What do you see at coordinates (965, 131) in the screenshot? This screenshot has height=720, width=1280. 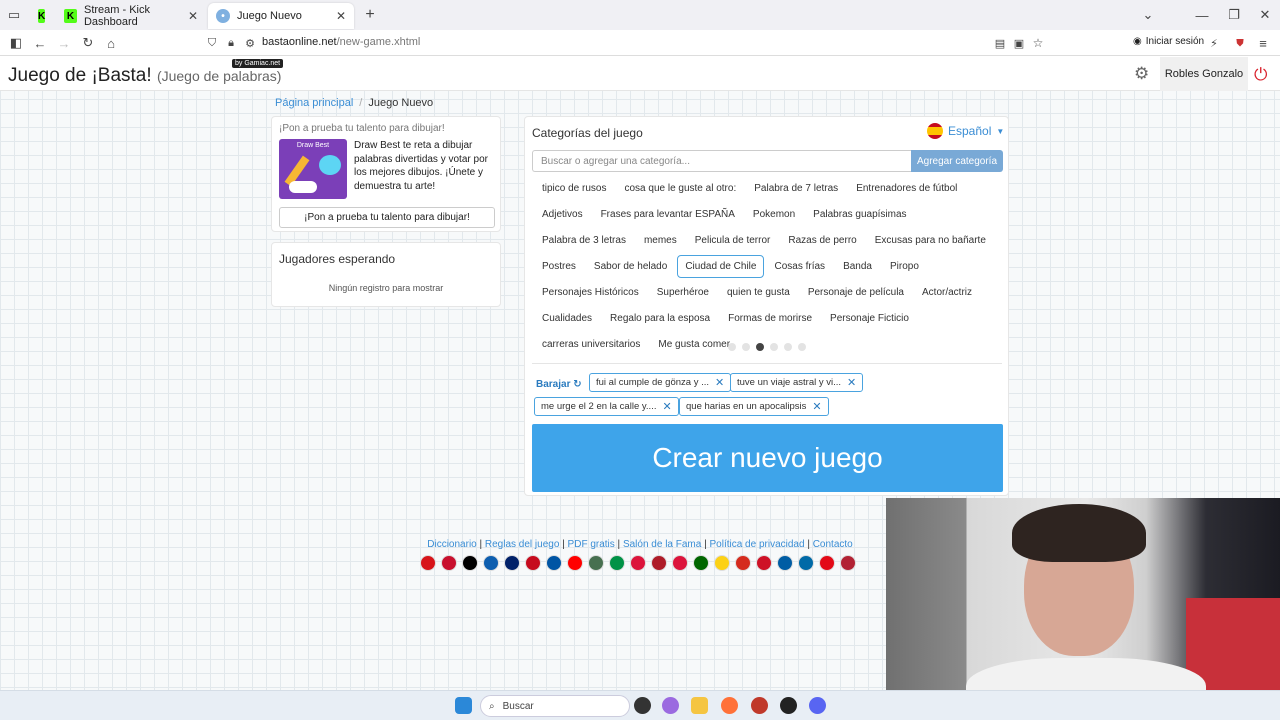 I see `language-dropdown: Español ▼` at bounding box center [965, 131].